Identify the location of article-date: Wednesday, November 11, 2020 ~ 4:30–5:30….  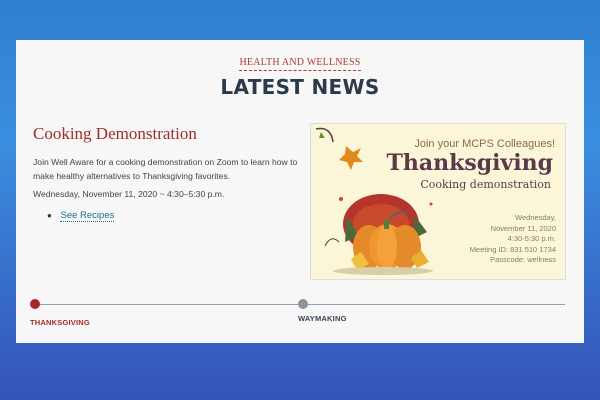
(129, 194).